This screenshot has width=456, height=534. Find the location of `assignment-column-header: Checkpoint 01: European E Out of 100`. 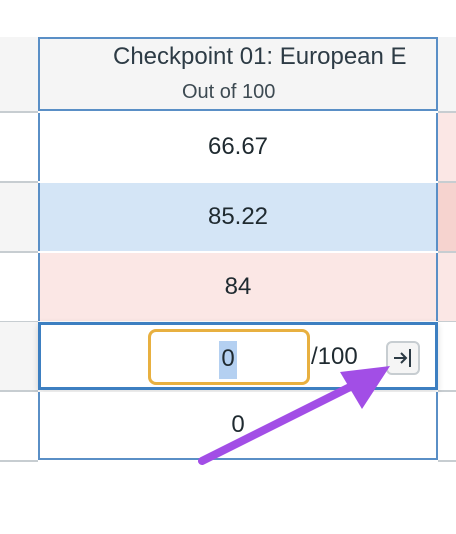

assignment-column-header: Checkpoint 01: European E Out of 100 is located at coordinates (238, 74).